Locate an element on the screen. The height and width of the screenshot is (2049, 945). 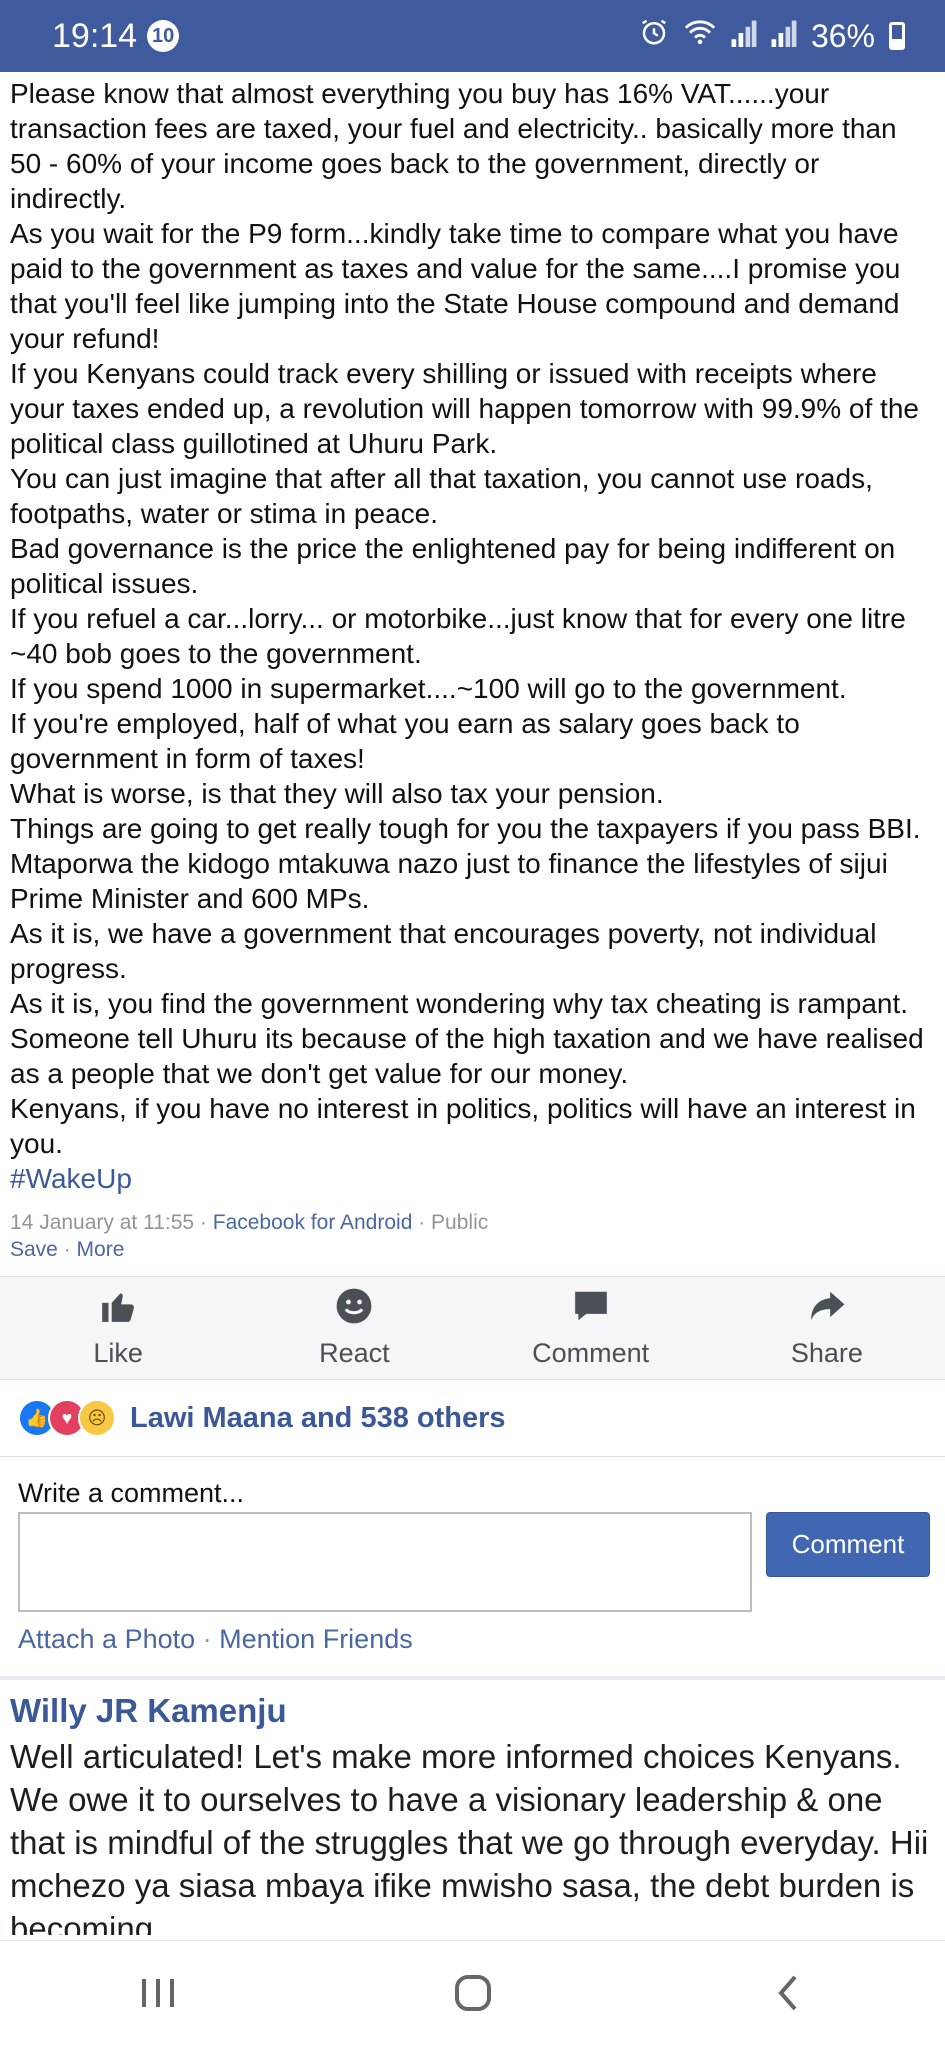
post-options: Save · More is located at coordinates (67, 1249).